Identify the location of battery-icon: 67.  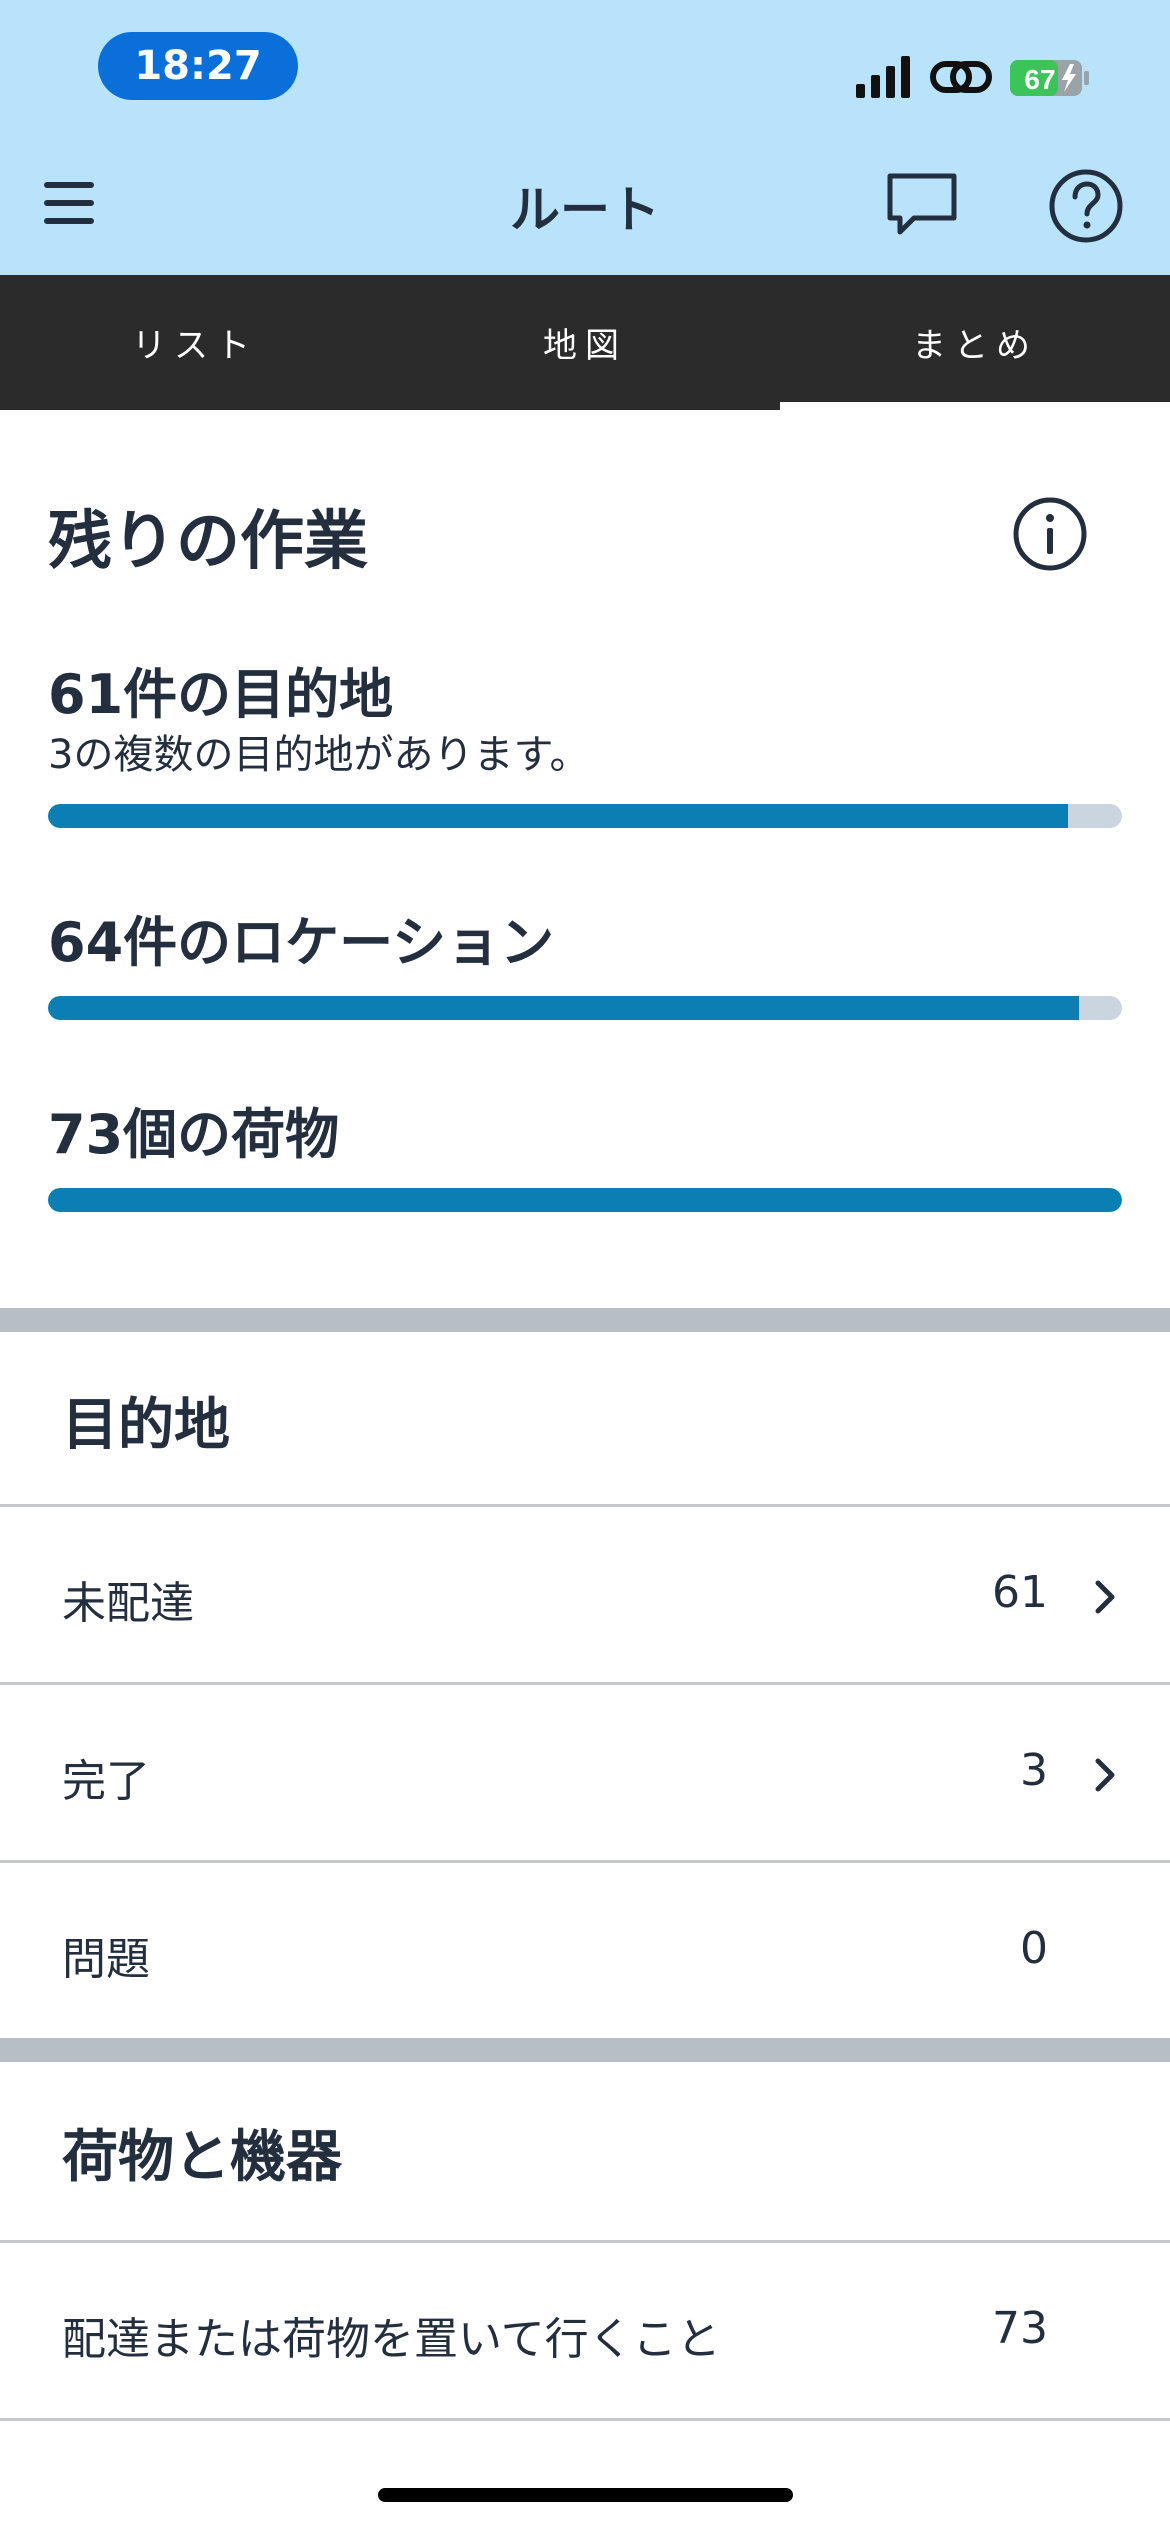
(1050, 78).